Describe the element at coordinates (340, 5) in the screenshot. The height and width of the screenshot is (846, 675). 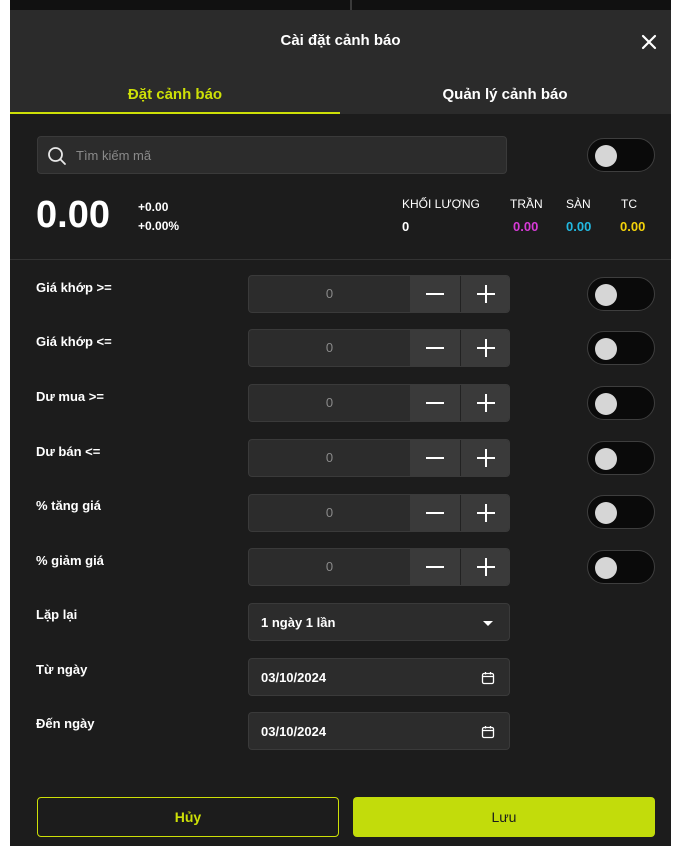
I see `top-strip` at that location.